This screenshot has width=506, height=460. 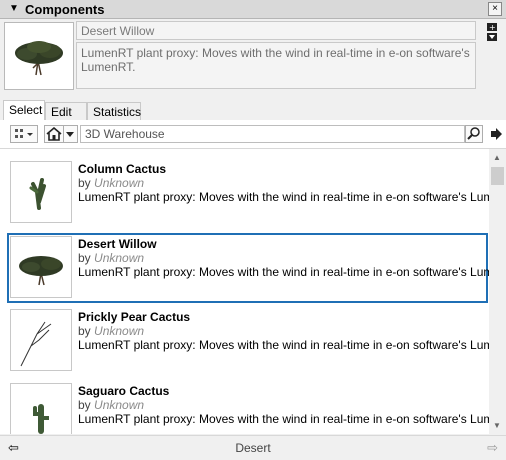 I want to click on collection-footer: ⇦ Desert ⇨, so click(x=253, y=447).